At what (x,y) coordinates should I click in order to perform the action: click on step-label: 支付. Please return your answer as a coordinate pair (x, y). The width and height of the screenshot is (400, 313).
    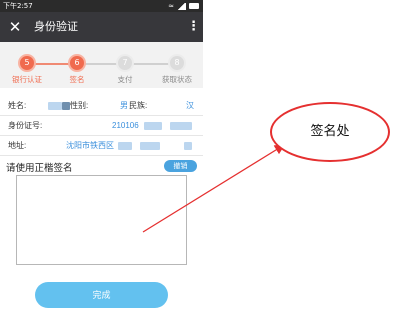
    Looking at the image, I should click on (125, 79).